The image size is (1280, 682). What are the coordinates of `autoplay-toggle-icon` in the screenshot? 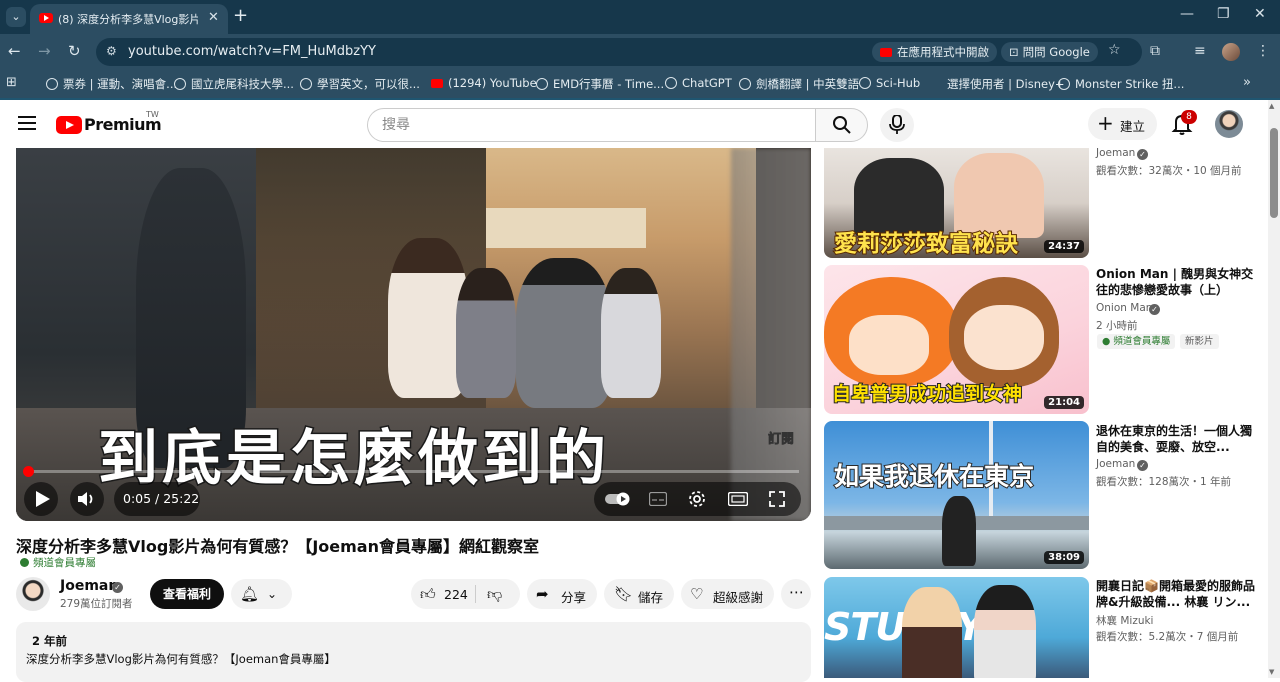 It's located at (618, 499).